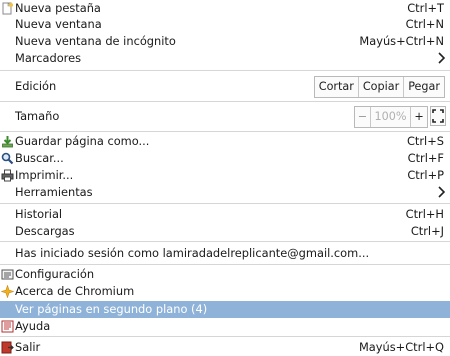  Describe the element at coordinates (7, 347) in the screenshot. I see `exit-icon` at that location.